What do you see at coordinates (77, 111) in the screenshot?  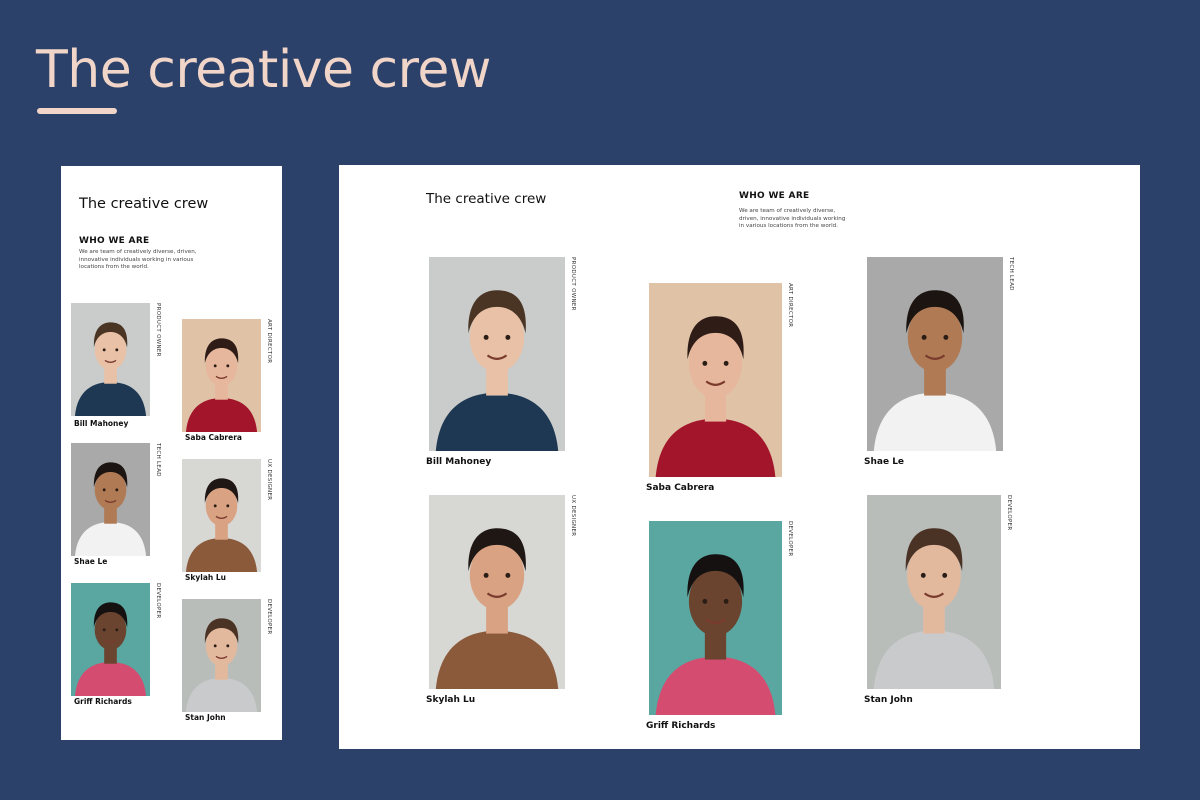 I see `hero-underline` at bounding box center [77, 111].